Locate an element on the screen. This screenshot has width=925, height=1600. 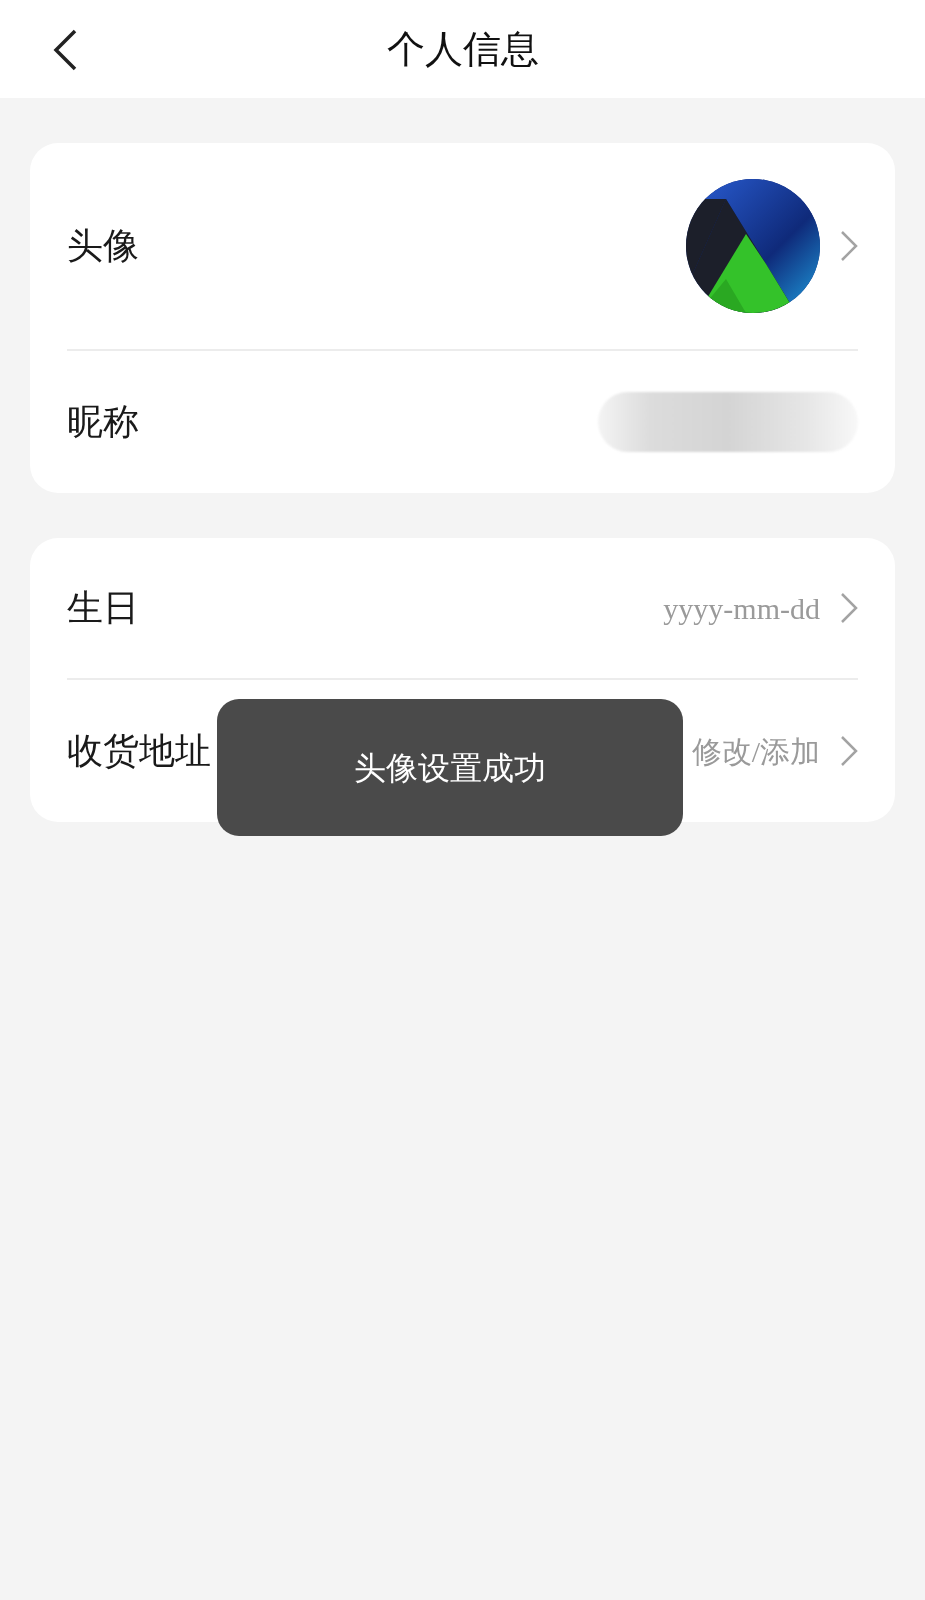
row-value: yyyy-mm-dd is located at coordinates (741, 608).